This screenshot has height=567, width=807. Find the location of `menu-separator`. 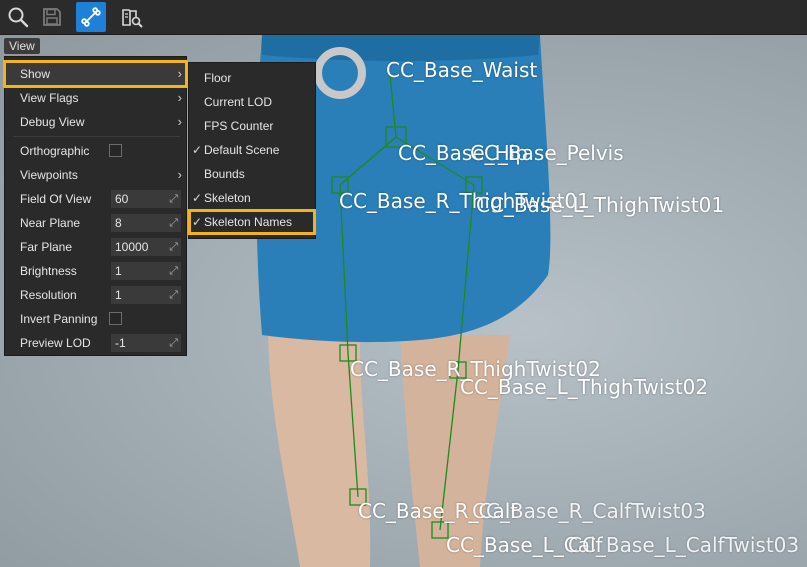

menu-separator is located at coordinates (96, 136).